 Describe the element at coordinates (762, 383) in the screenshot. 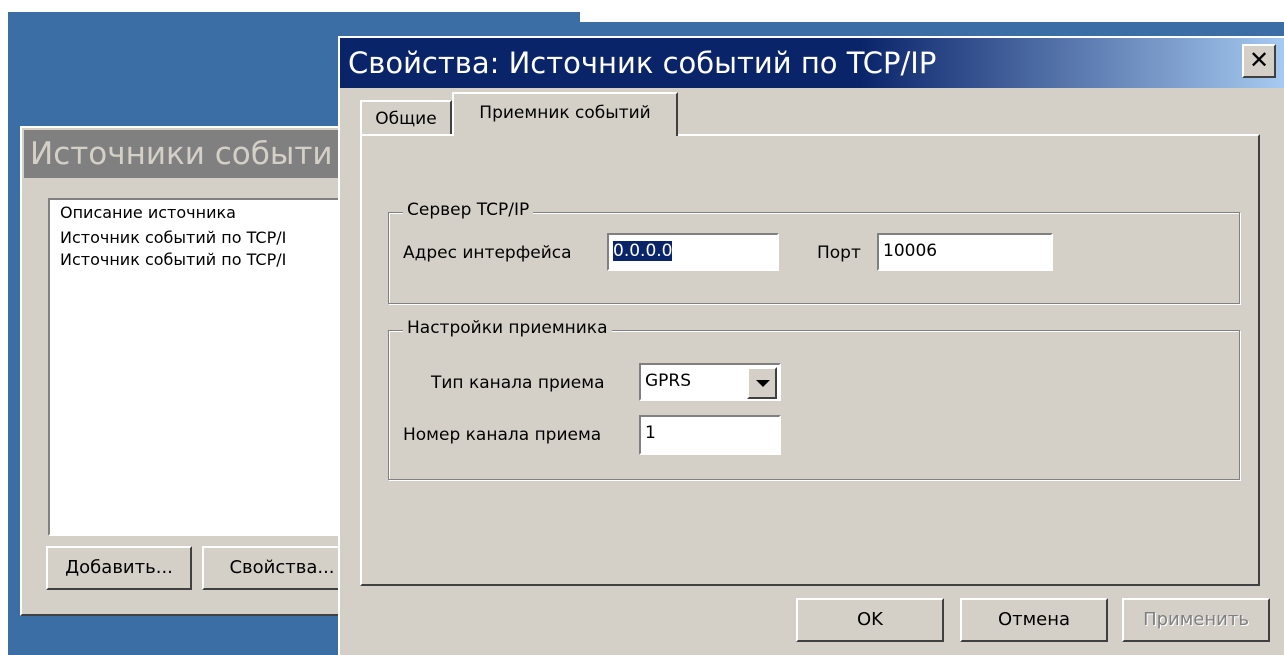

I see `chevron-down-icon` at that location.